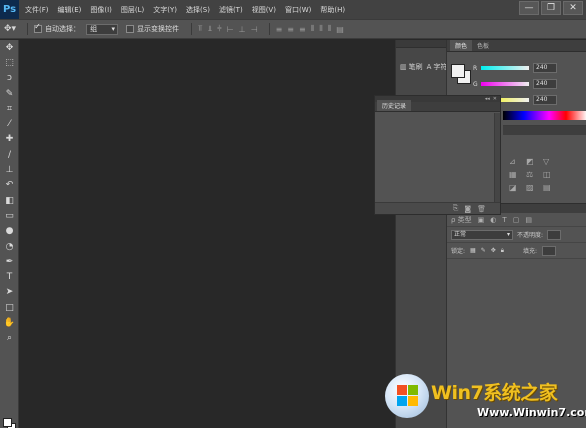 The height and width of the screenshot is (428, 586). Describe the element at coordinates (9, 108) in the screenshot. I see `crop-tool: ⌗` at that location.